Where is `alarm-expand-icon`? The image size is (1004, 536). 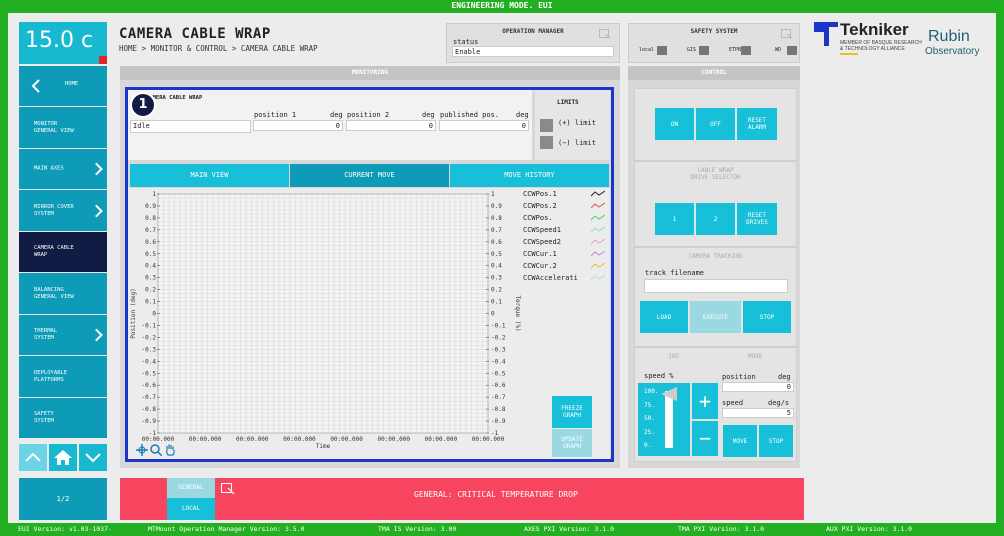 alarm-expand-icon is located at coordinates (228, 489).